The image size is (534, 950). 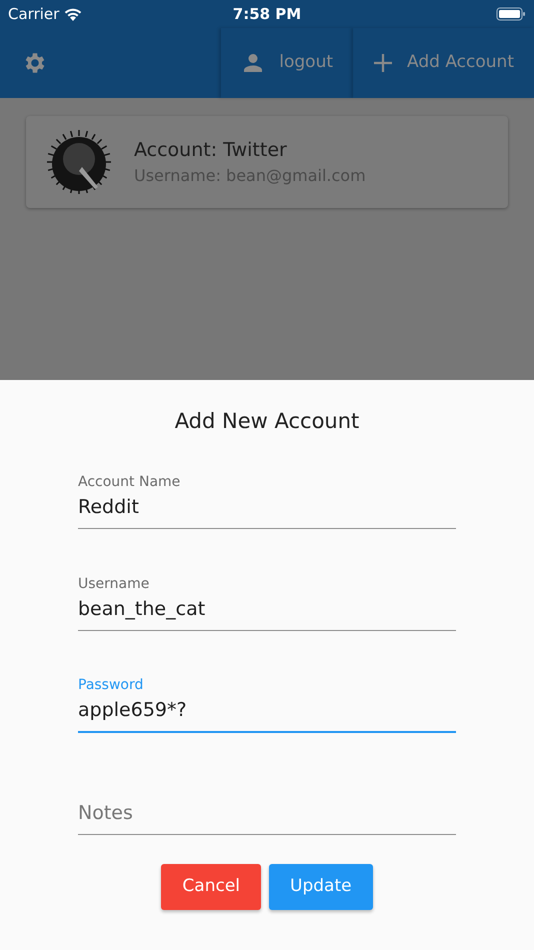 What do you see at coordinates (511, 14) in the screenshot?
I see `battery-icon` at bounding box center [511, 14].